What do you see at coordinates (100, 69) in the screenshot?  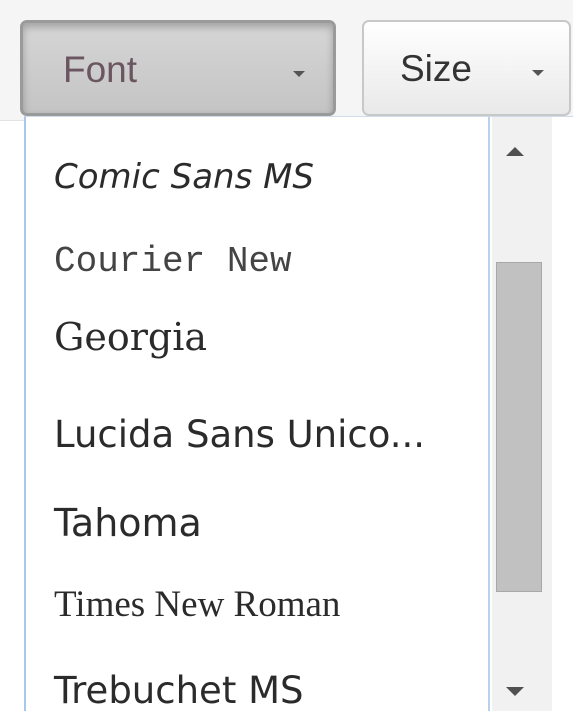 I see `font-button-label: Font` at bounding box center [100, 69].